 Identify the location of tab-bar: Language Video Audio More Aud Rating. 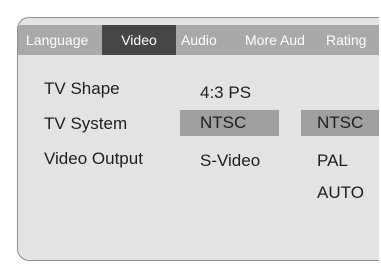
(198, 40).